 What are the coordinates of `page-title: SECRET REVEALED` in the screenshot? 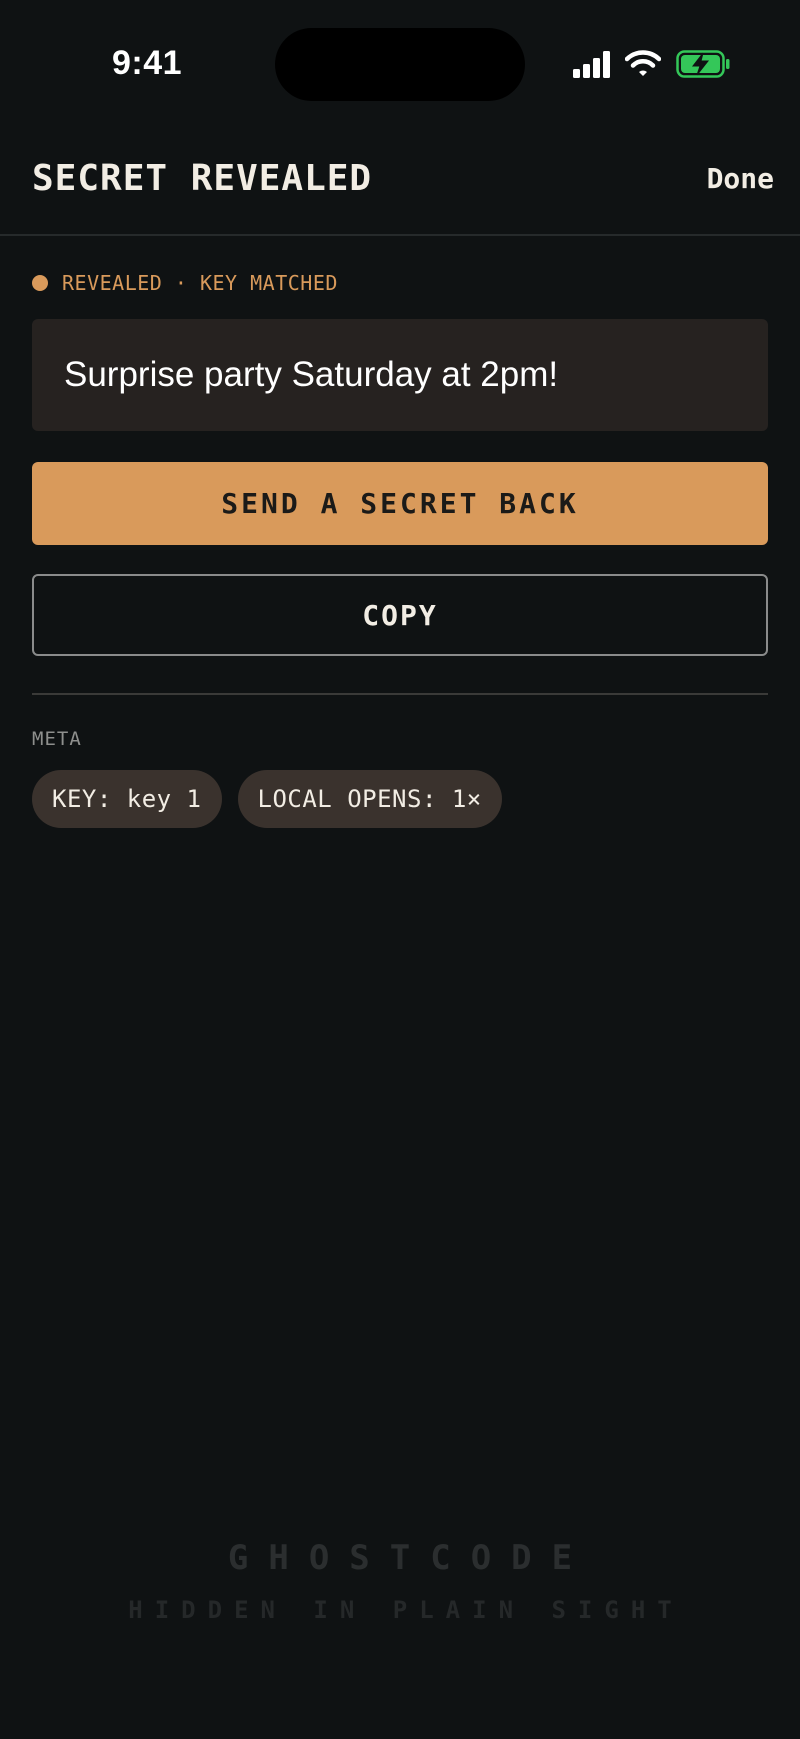 It's located at (202, 178).